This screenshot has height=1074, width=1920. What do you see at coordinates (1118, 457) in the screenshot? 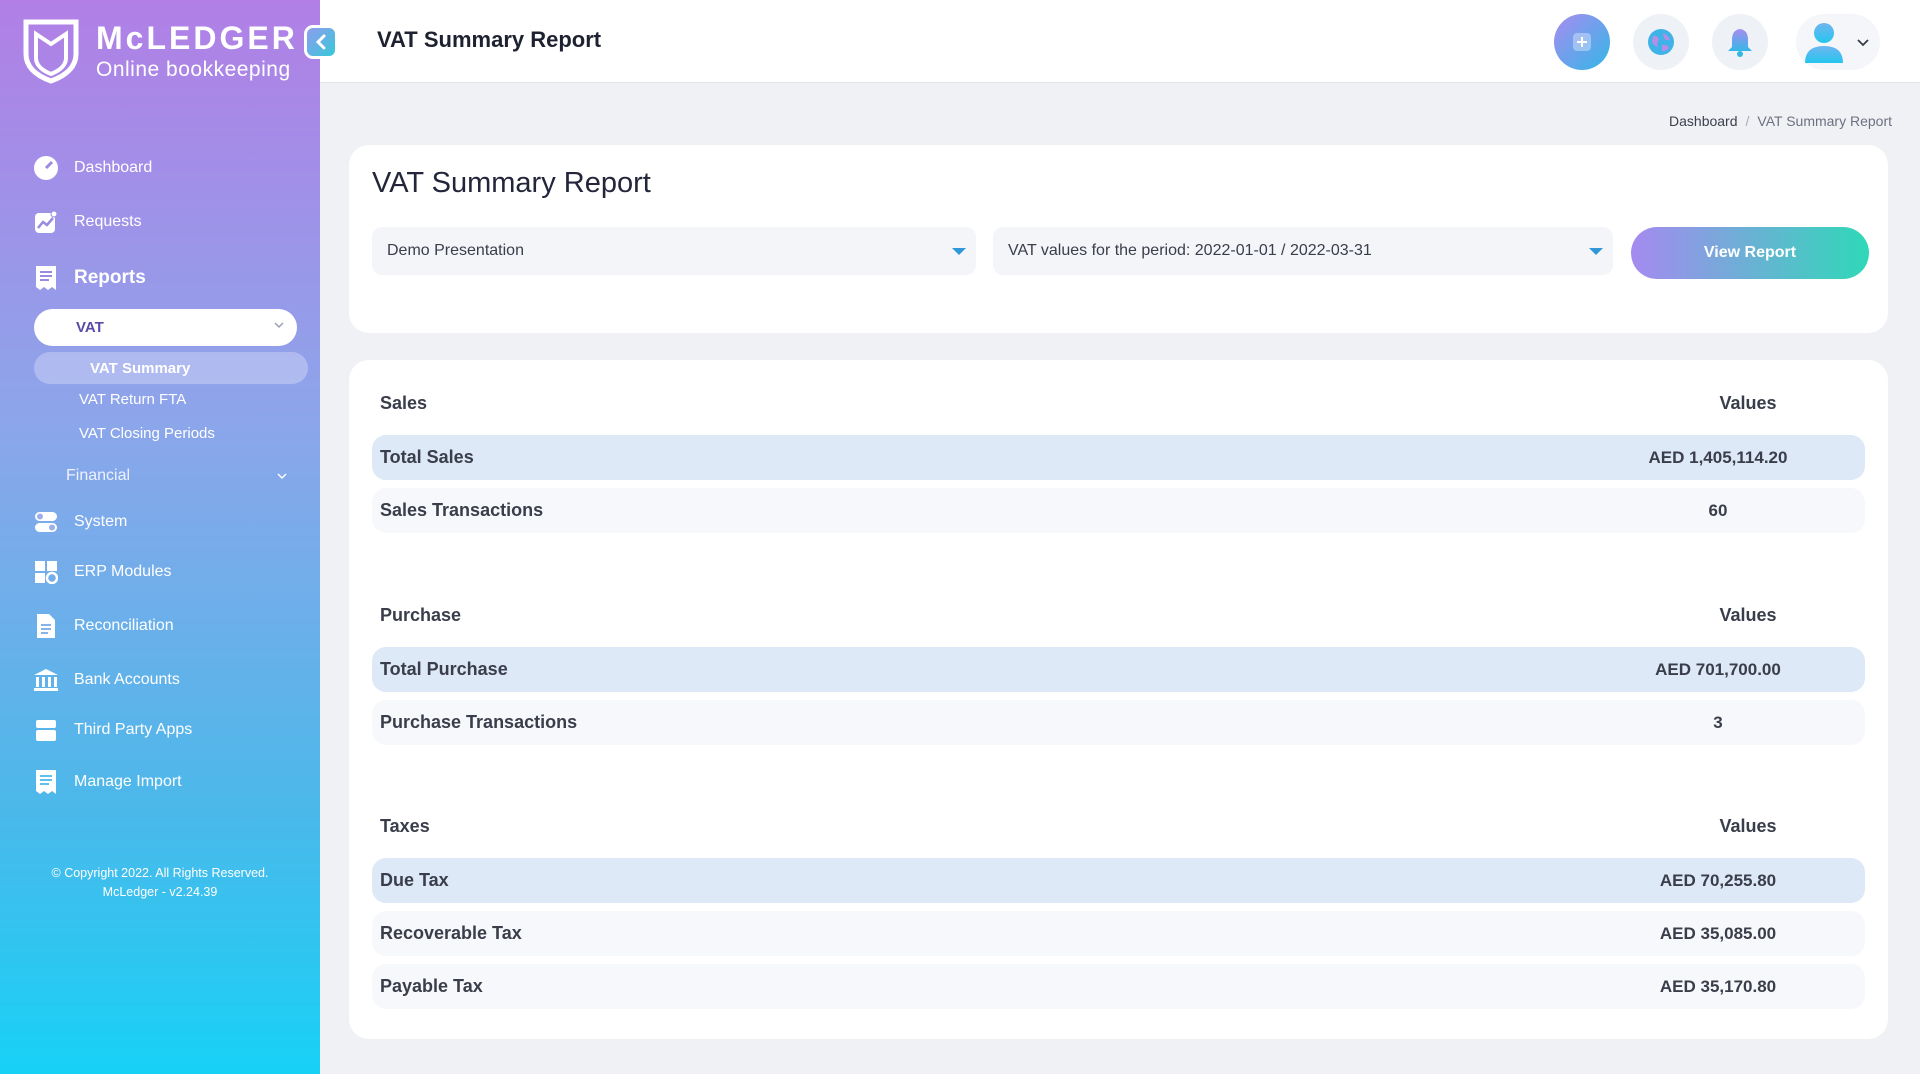
I see `table-row: Total Sales AED 1,405,114.20` at bounding box center [1118, 457].